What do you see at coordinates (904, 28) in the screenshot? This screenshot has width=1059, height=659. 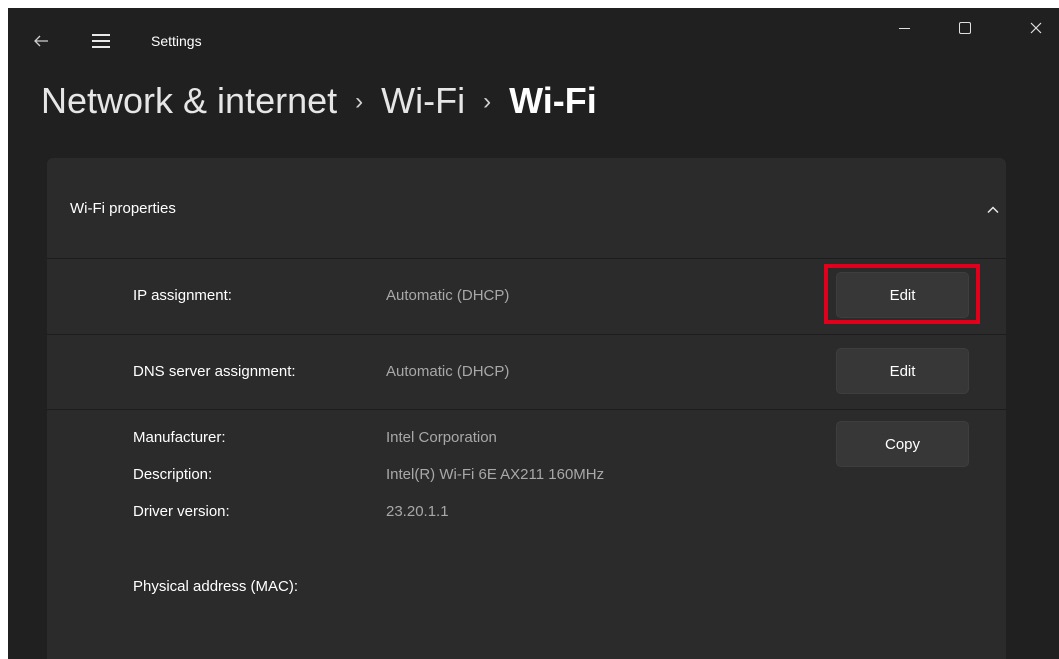 I see `minimize-icon` at bounding box center [904, 28].